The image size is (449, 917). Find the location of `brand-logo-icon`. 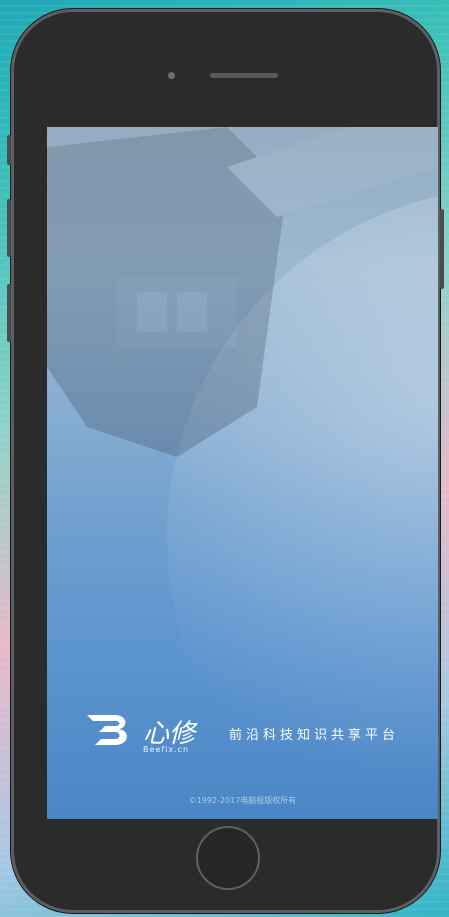

brand-logo-icon is located at coordinates (107, 730).